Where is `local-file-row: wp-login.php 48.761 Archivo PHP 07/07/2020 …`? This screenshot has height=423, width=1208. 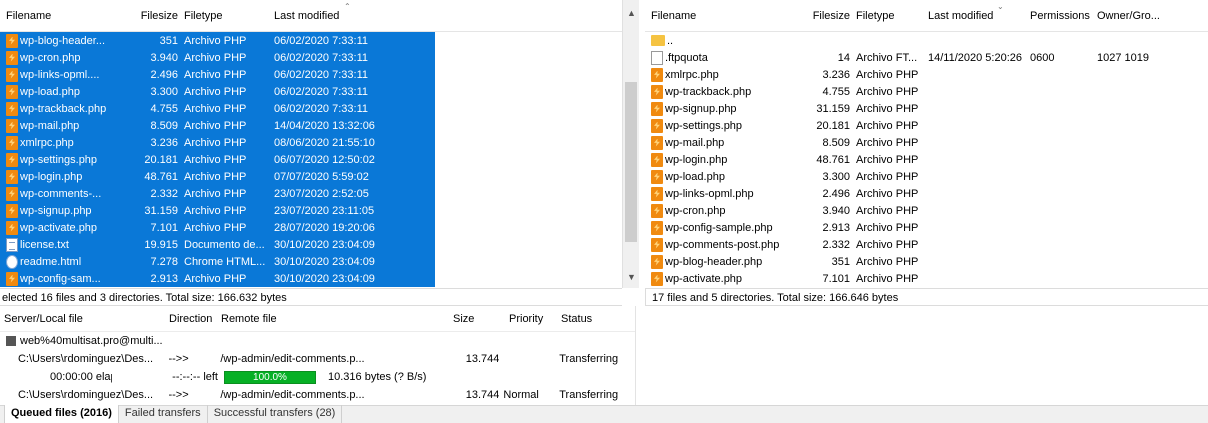 local-file-row: wp-login.php 48.761 Archivo PHP 07/07/2020 … is located at coordinates (311, 176).